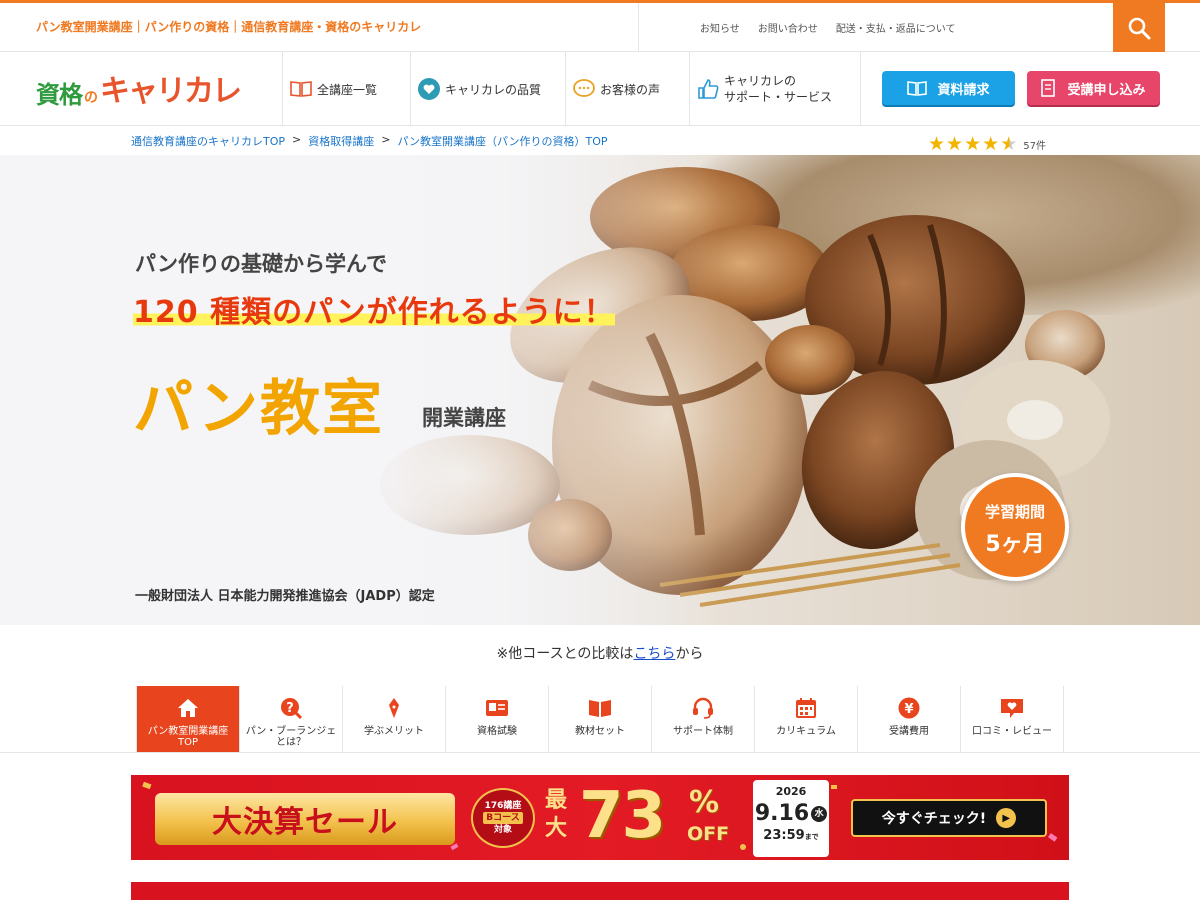  What do you see at coordinates (229, 27) in the screenshot?
I see `site-tagline: パン教室開業講座｜パン作りの資格｜通信教育講座・資格のキャリカレ` at bounding box center [229, 27].